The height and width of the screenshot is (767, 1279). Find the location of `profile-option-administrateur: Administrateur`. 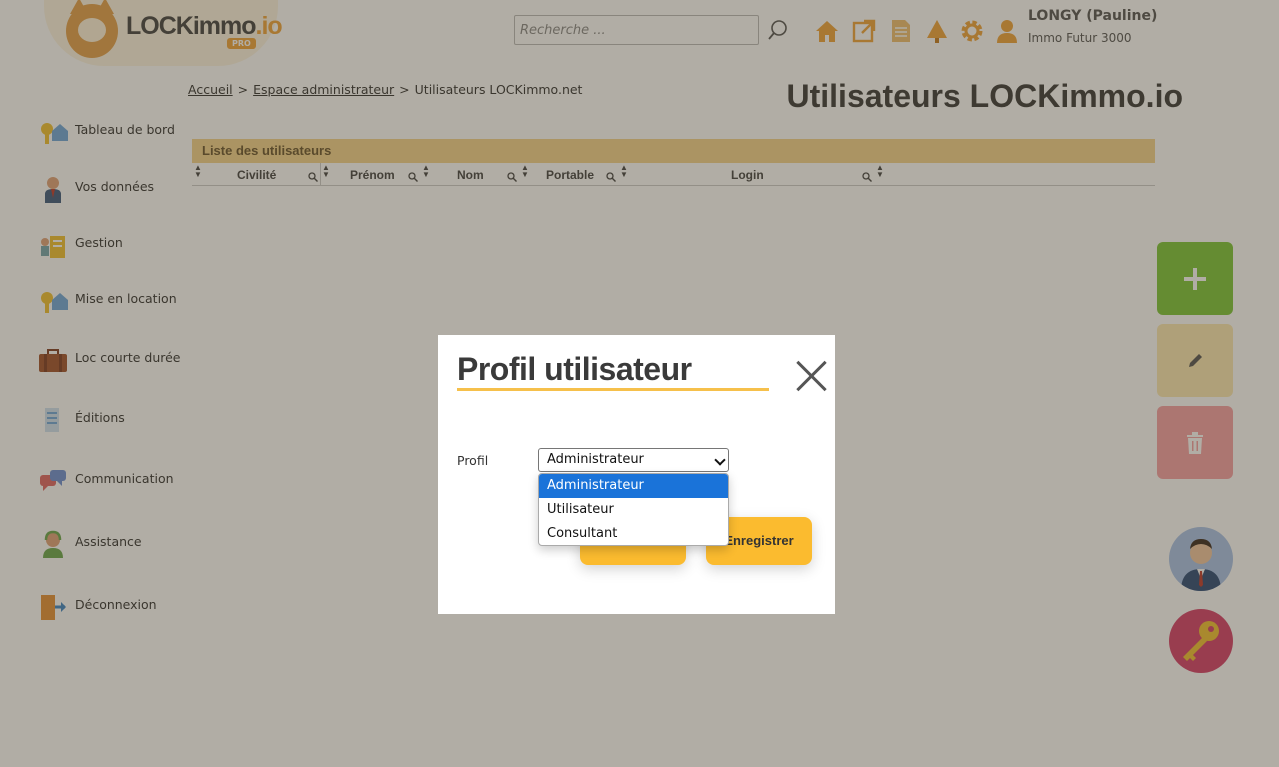

profile-option-administrateur: Administrateur is located at coordinates (633, 486).